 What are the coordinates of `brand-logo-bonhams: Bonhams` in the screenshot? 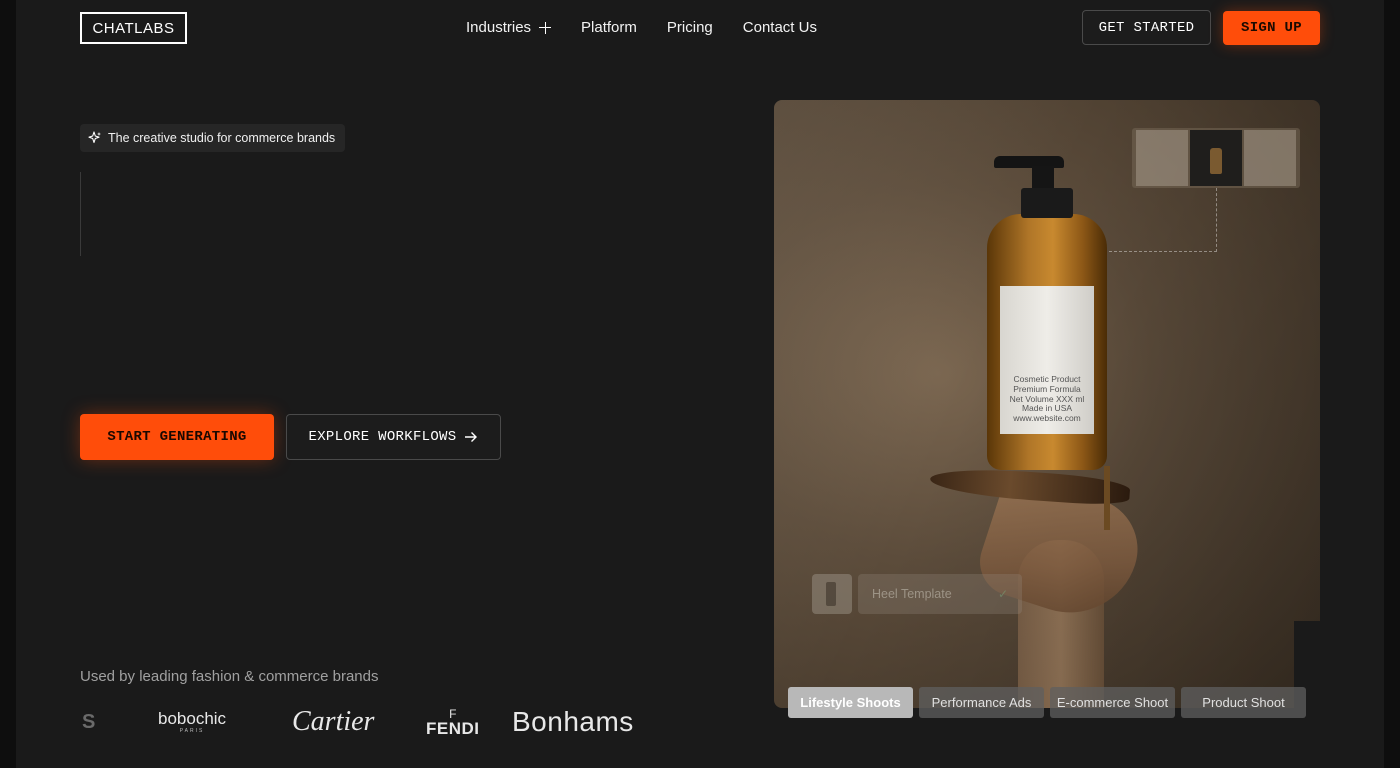 It's located at (573, 721).